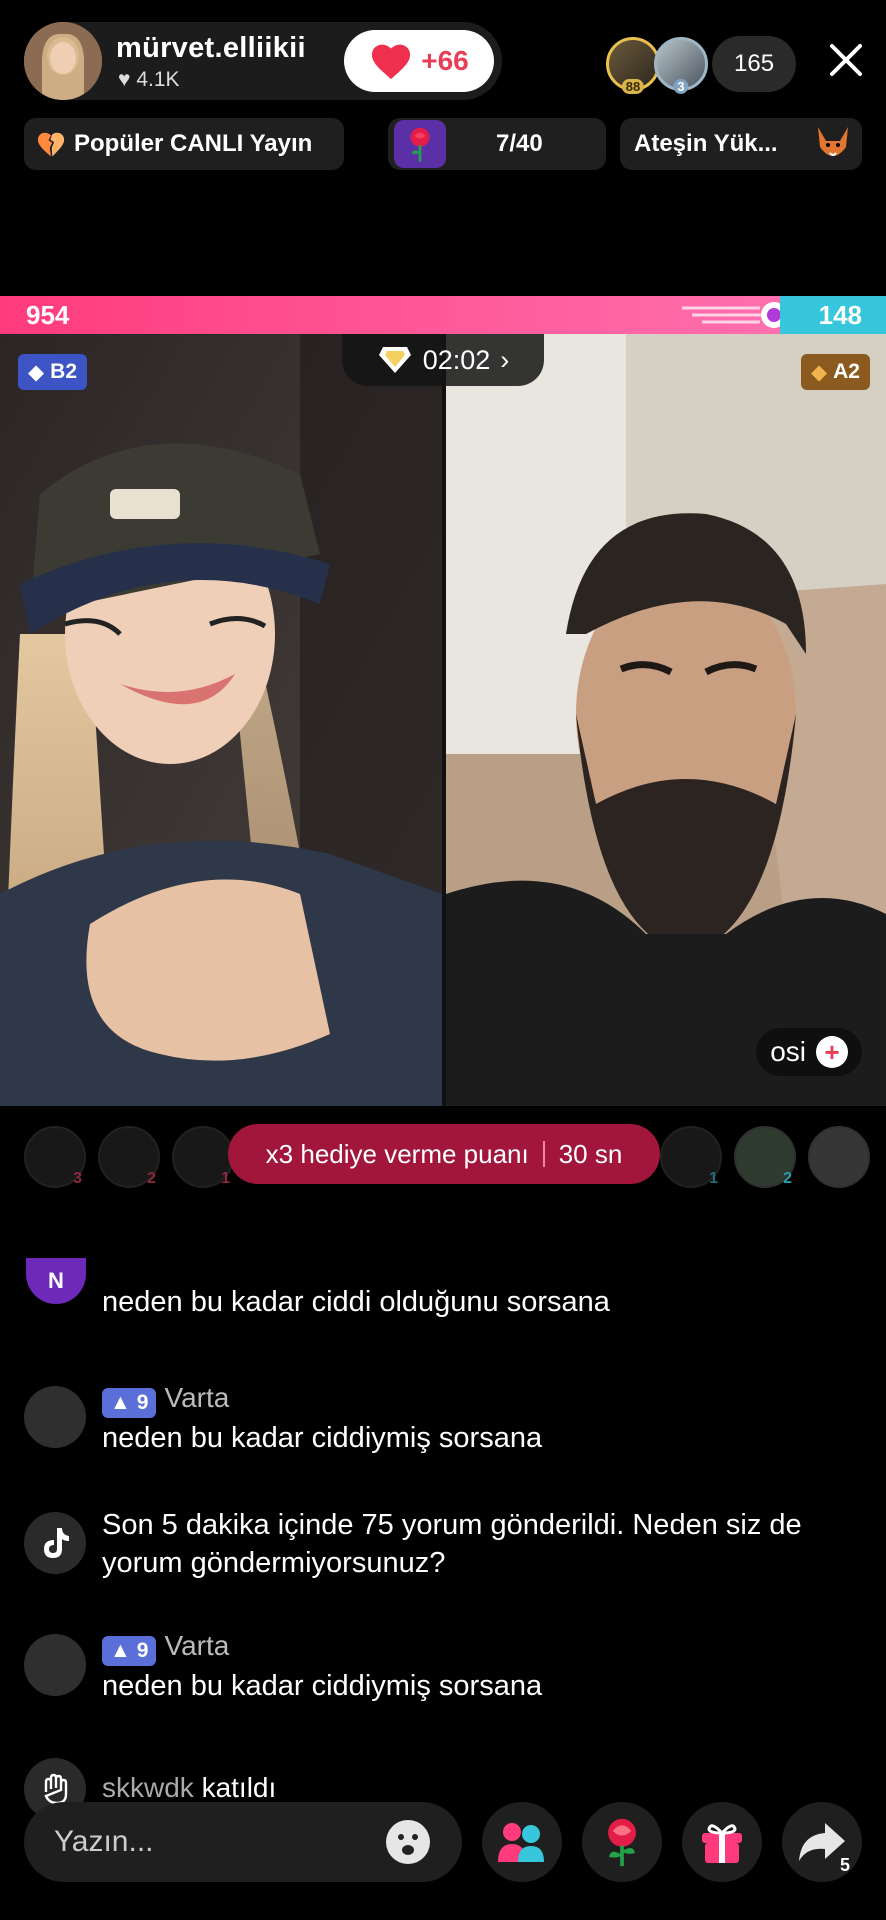 This screenshot has height=1920, width=886. I want to click on opponent-name: osi, so click(788, 1051).